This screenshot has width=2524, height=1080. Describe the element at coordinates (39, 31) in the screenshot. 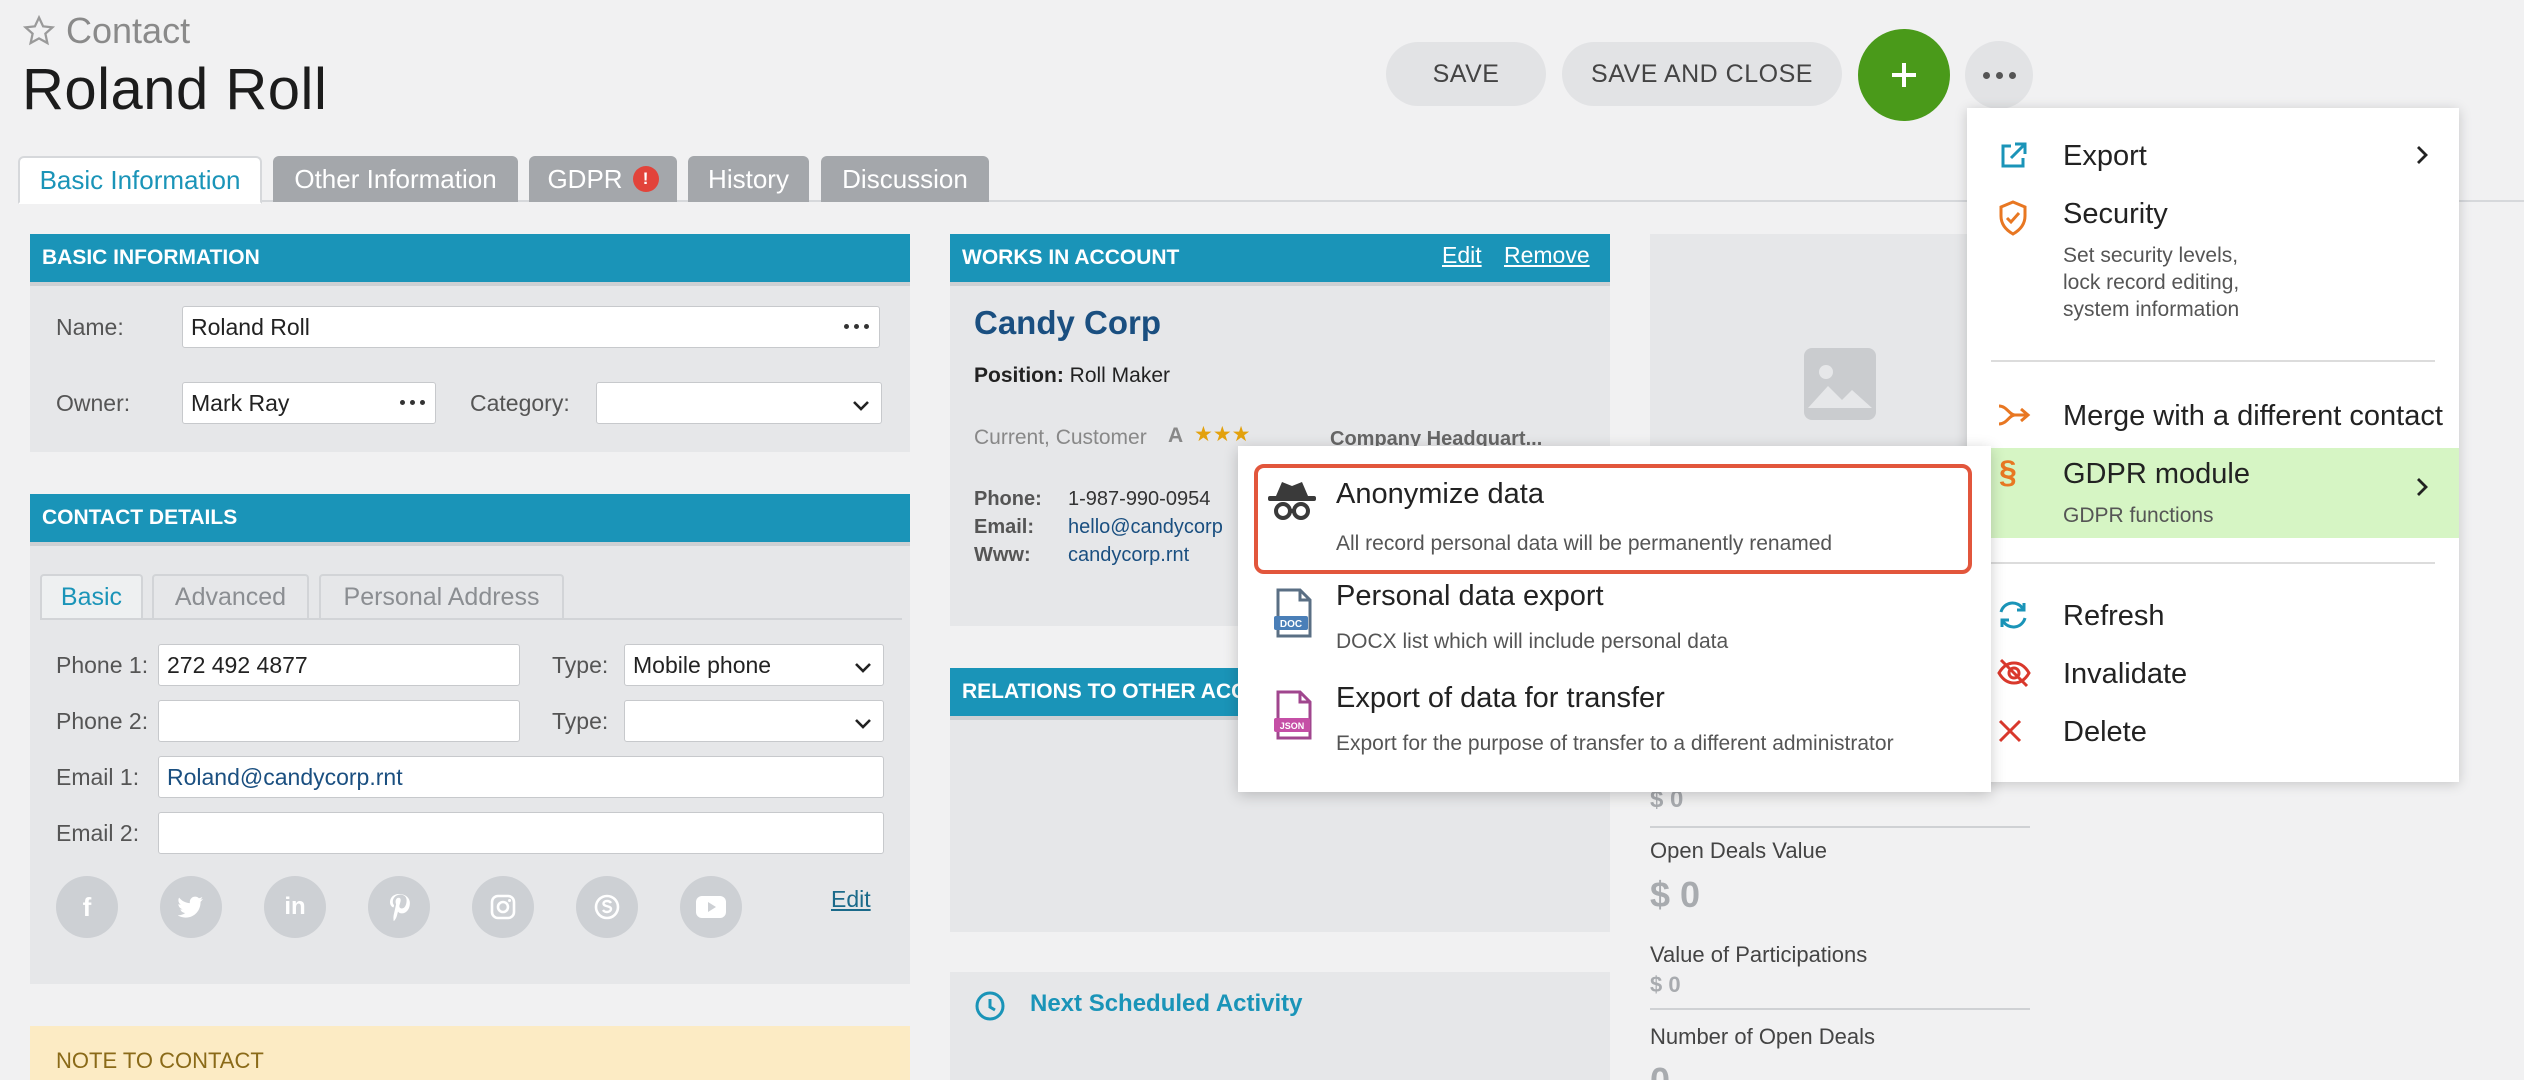

I see `star-icon` at that location.